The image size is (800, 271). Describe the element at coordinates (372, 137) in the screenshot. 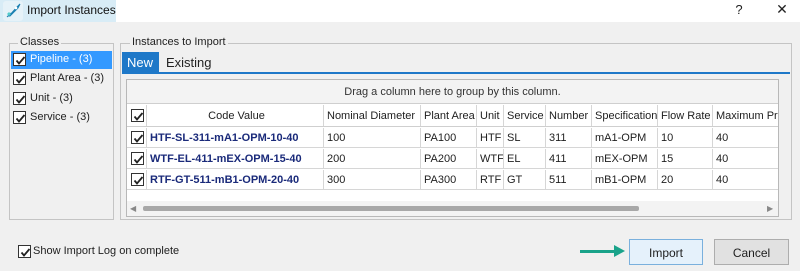

I see `table-cell: 100` at that location.